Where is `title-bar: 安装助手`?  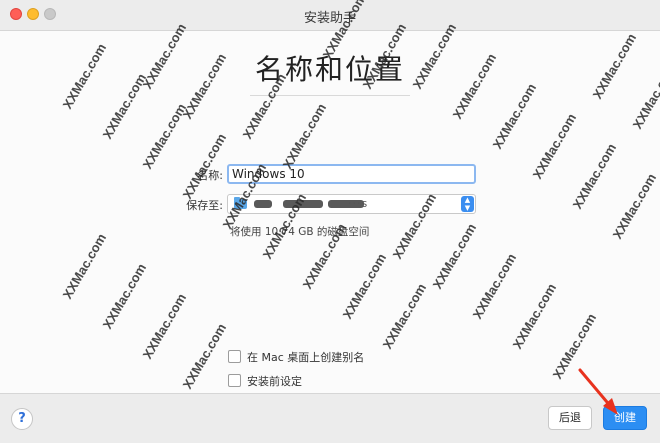
title-bar: 安装助手 is located at coordinates (330, 15).